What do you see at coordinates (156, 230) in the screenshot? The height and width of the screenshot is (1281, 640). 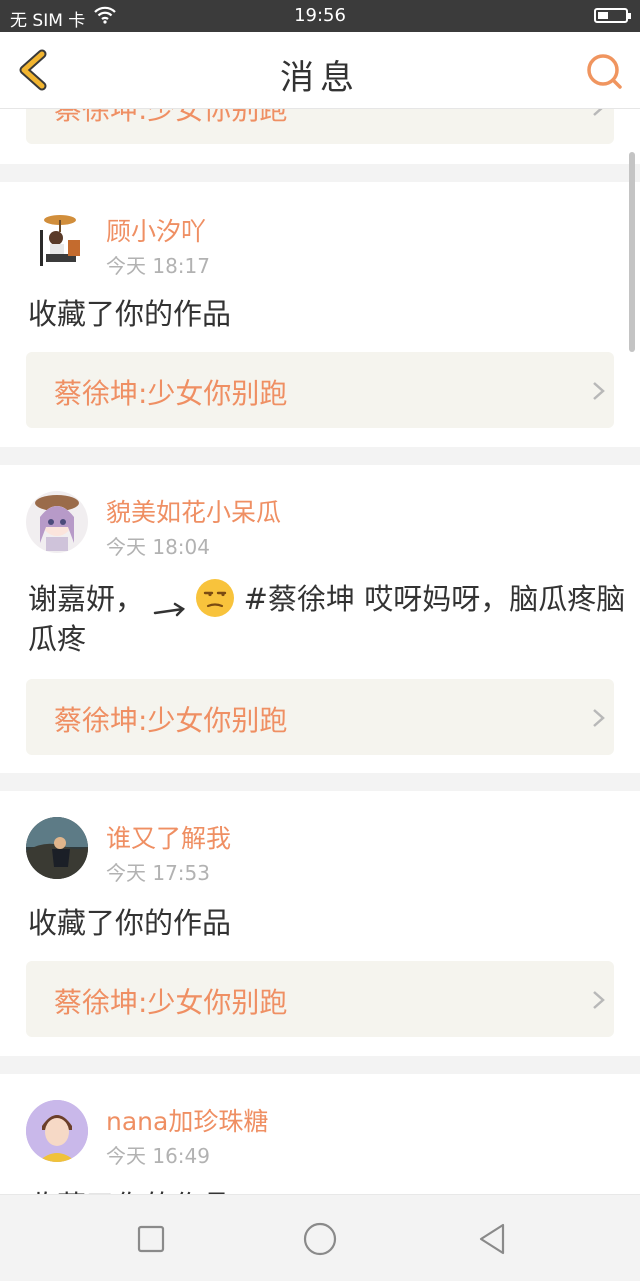 I see `username: 顾小汐吖` at bounding box center [156, 230].